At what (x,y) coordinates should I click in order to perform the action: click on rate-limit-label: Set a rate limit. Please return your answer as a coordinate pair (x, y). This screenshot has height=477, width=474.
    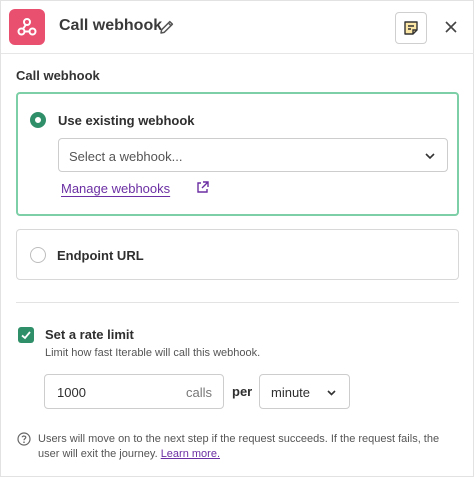
    Looking at the image, I should click on (89, 334).